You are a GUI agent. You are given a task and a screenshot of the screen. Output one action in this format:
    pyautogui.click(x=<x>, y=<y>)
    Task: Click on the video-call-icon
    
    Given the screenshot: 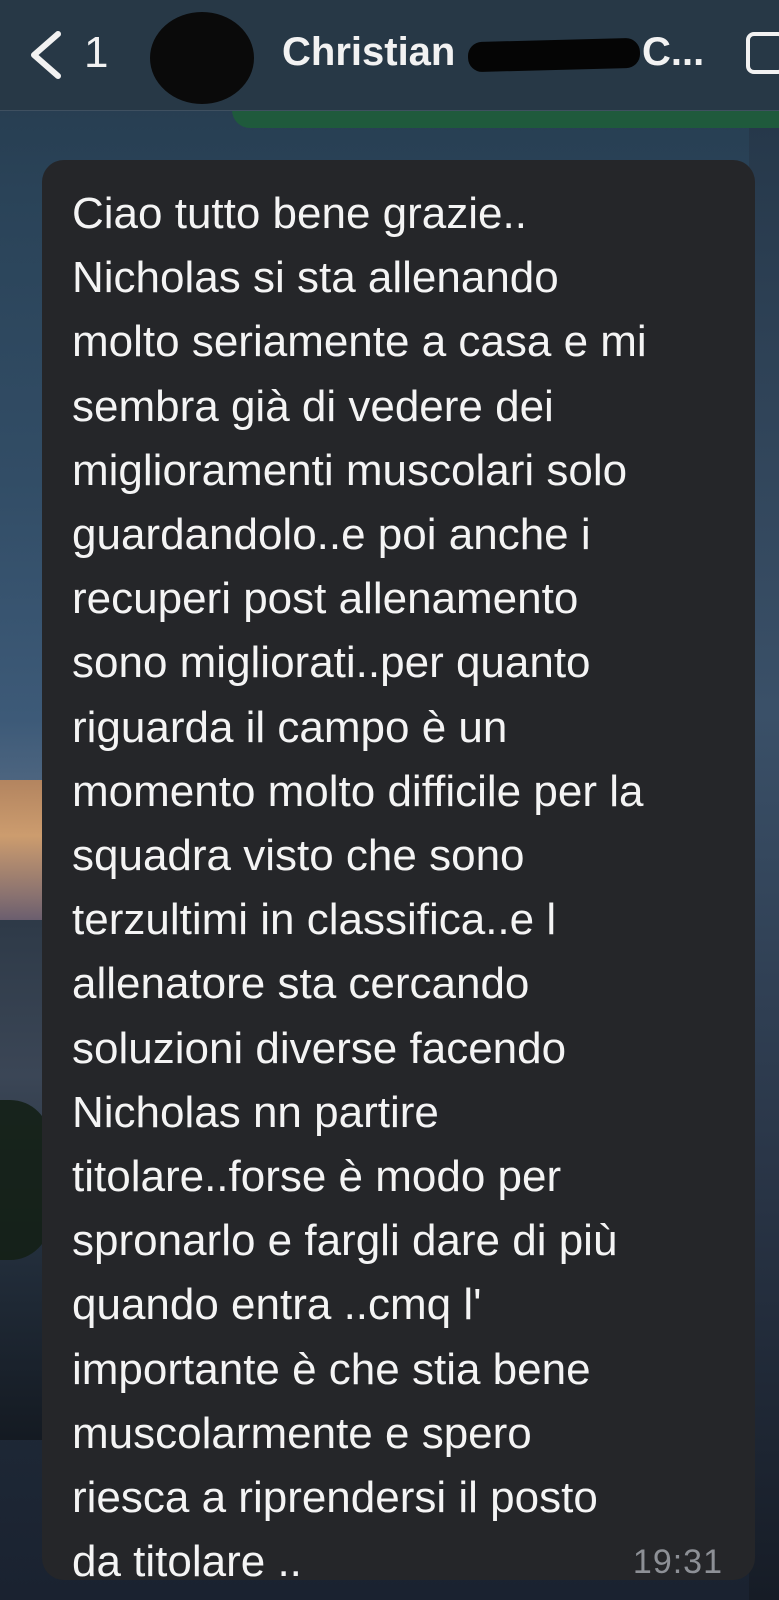 What is the action you would take?
    pyautogui.click(x=762, y=53)
    